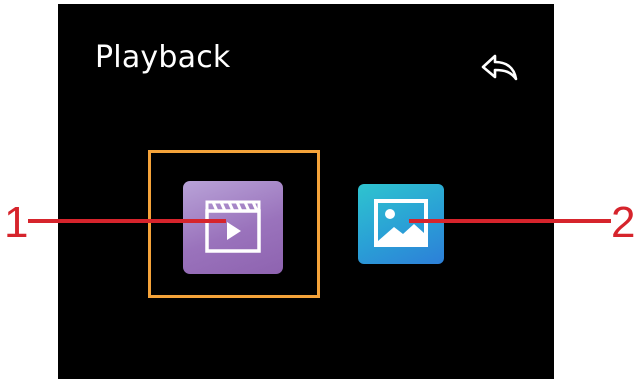 Image resolution: width=636 pixels, height=379 pixels. I want to click on callout-label-2: 2, so click(623, 222).